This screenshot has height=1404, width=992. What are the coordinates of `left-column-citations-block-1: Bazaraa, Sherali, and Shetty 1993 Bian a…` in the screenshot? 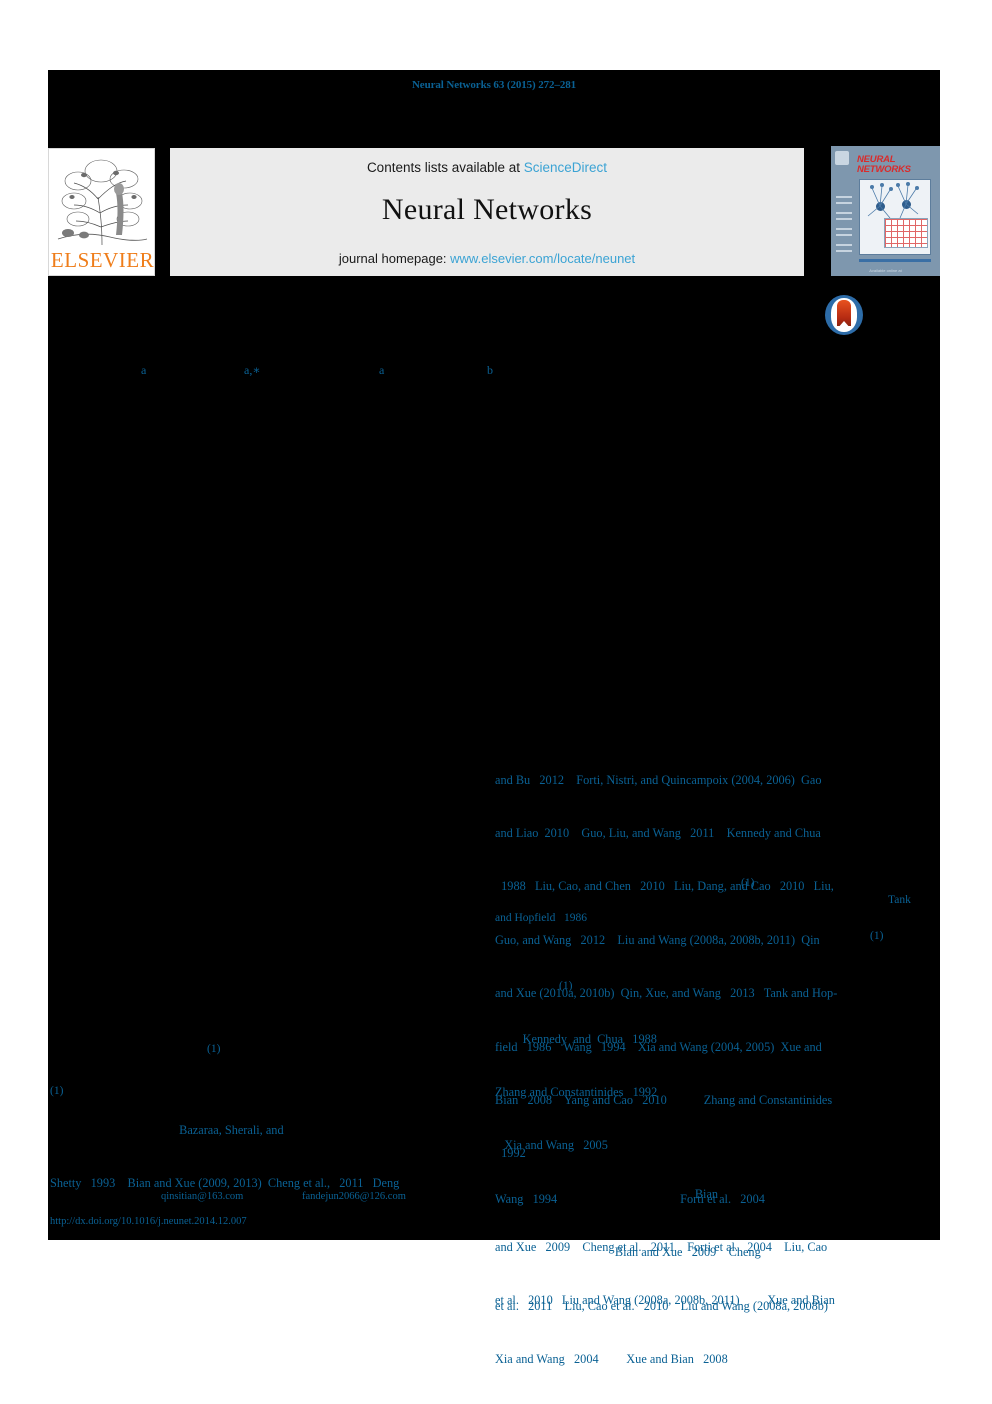 It's located at (265, 1157).